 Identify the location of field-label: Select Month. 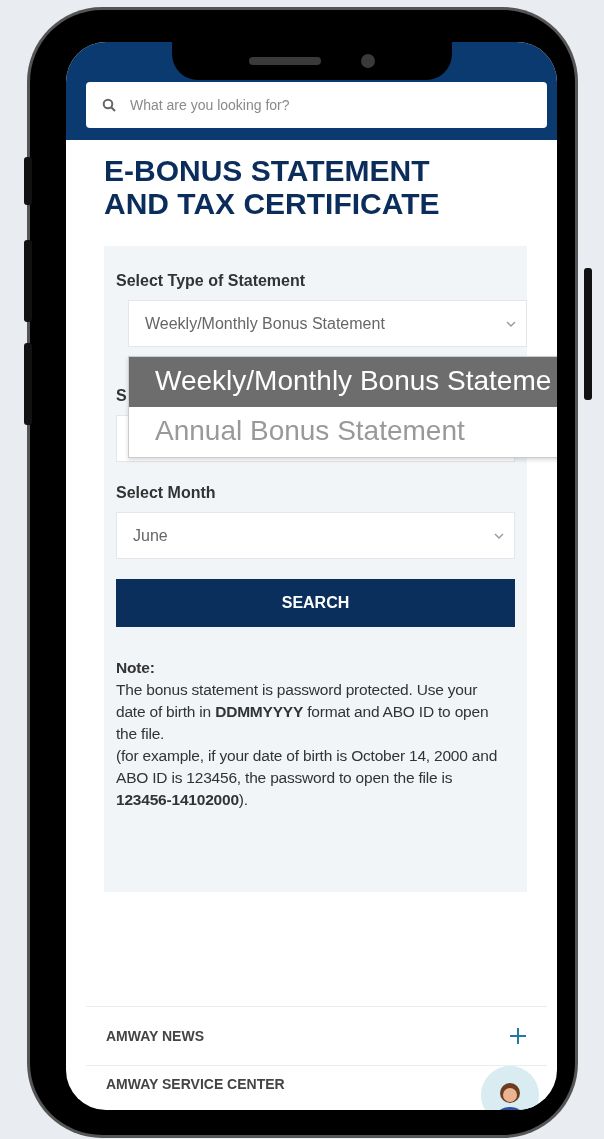
(166, 493).